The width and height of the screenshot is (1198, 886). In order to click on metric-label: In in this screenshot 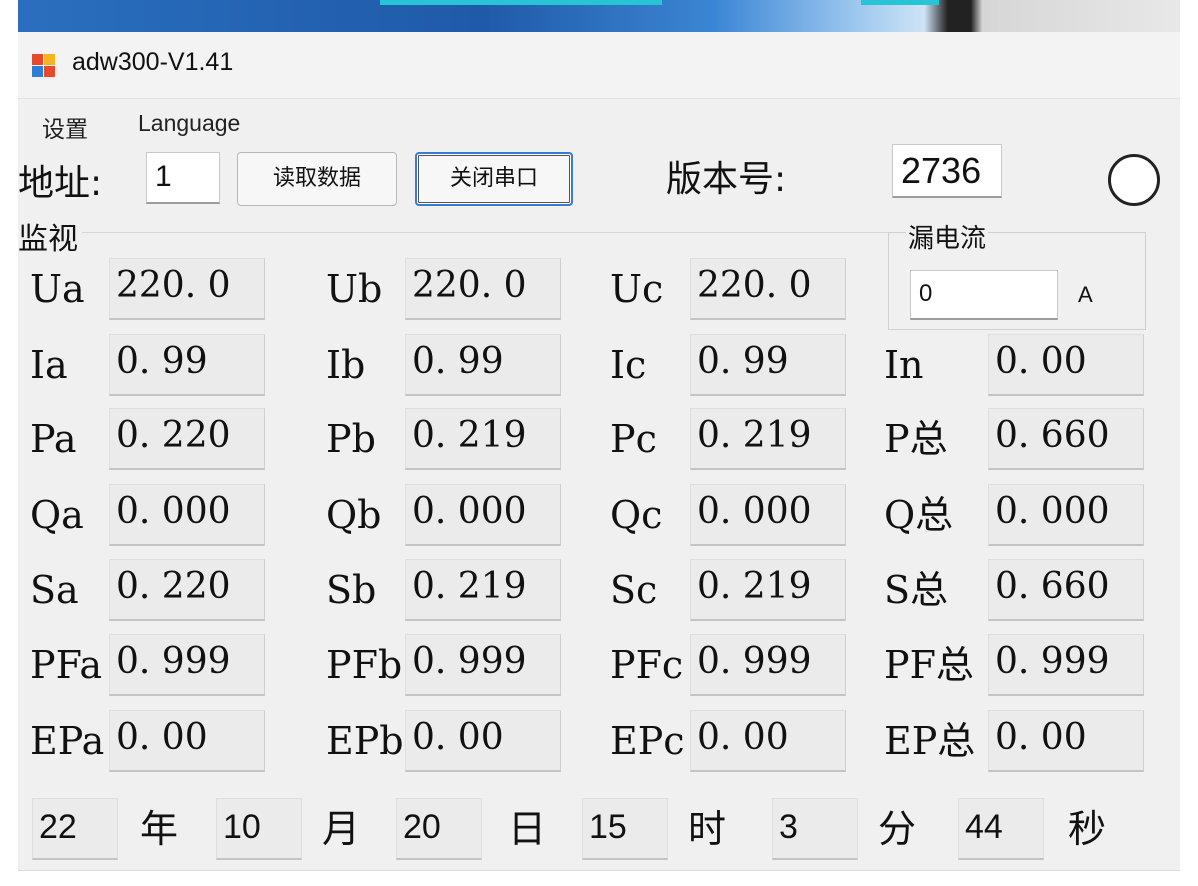, I will do `click(904, 365)`.